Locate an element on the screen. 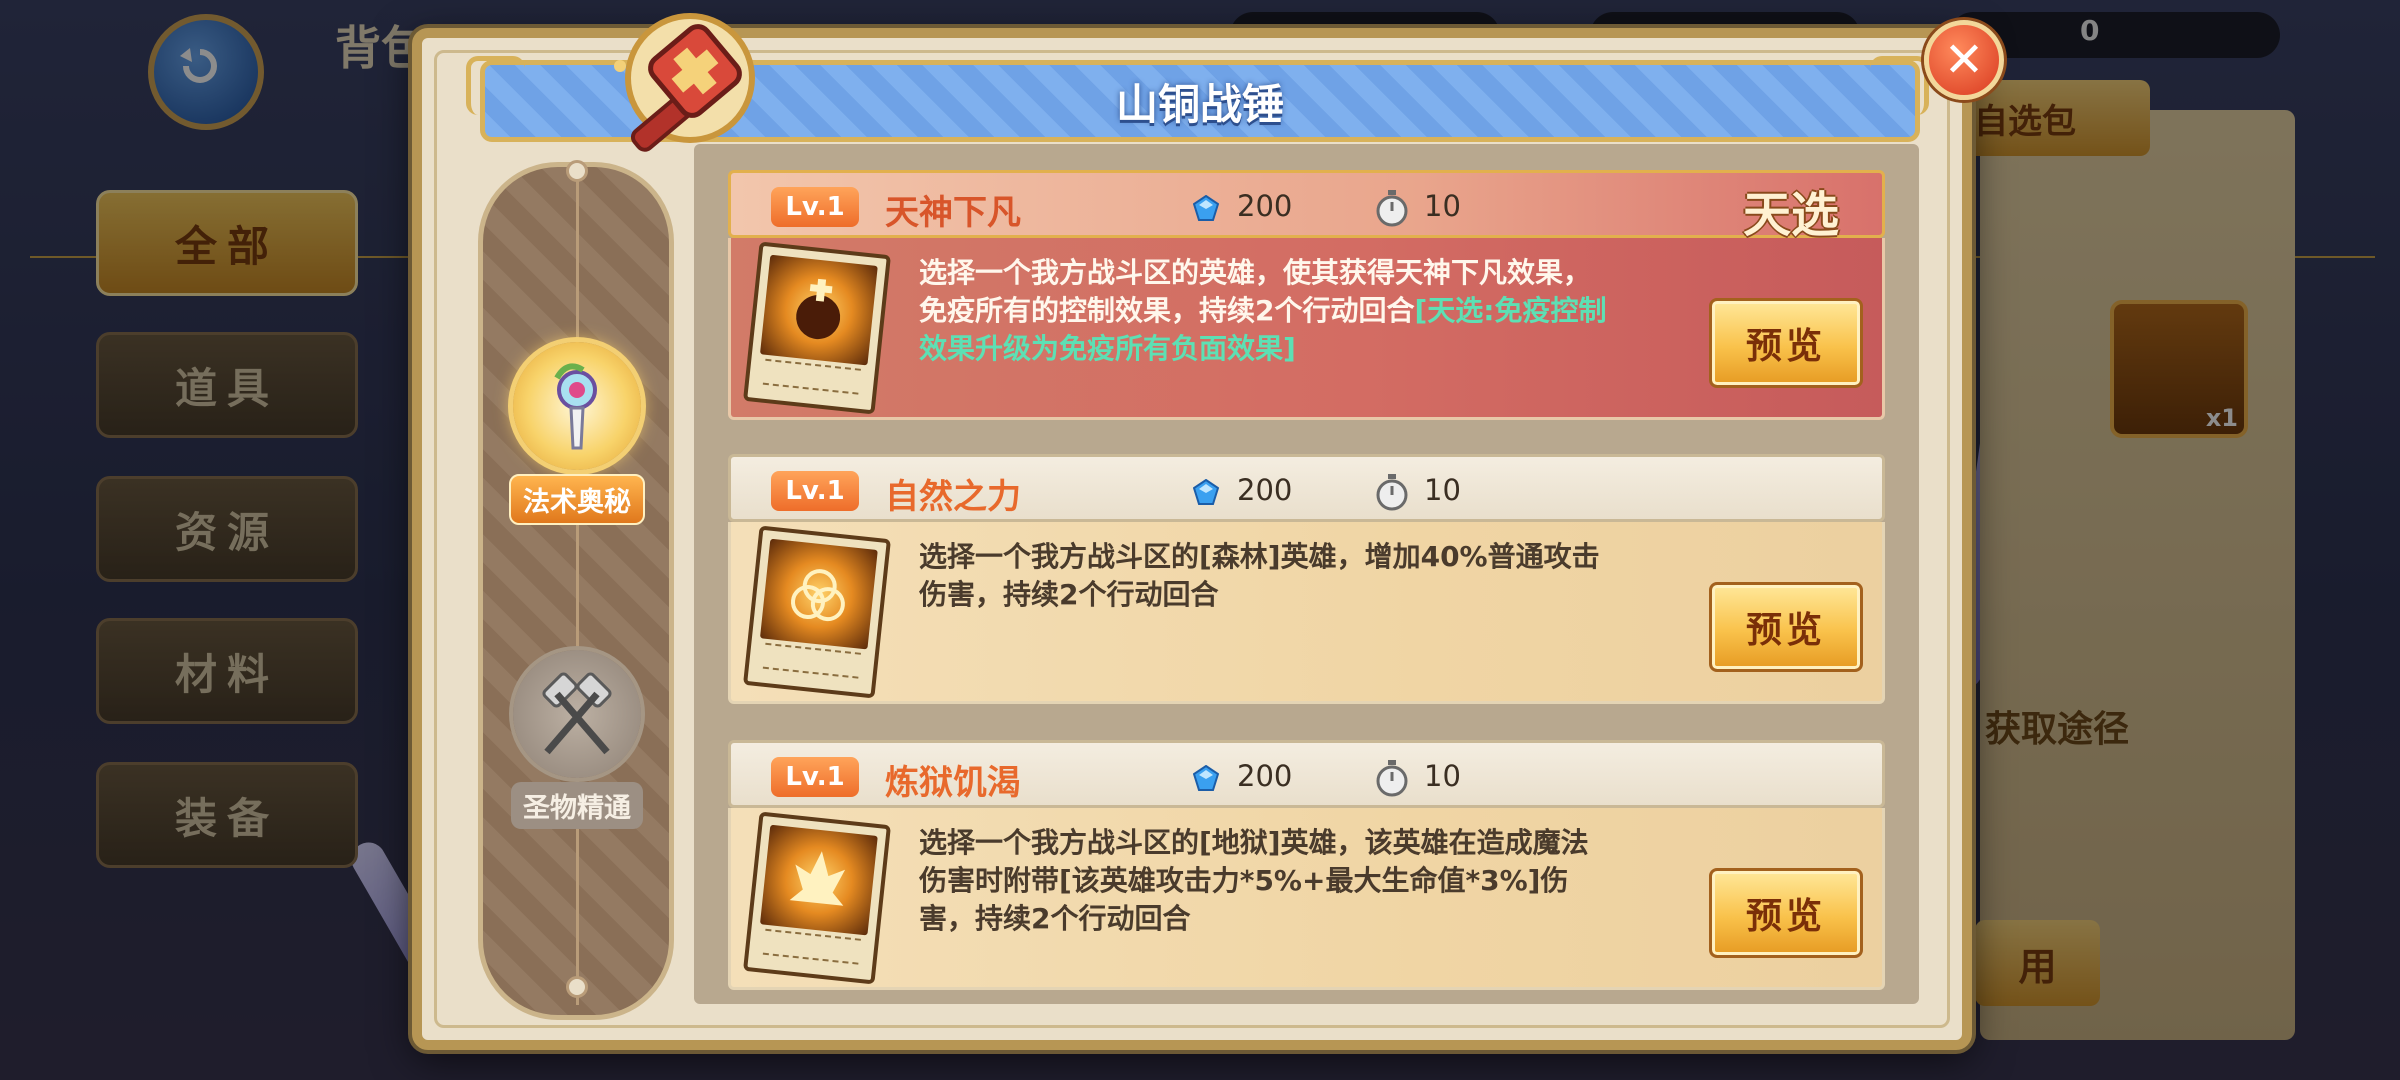  dialog-title: 山铜战锤 is located at coordinates (1199, 104).